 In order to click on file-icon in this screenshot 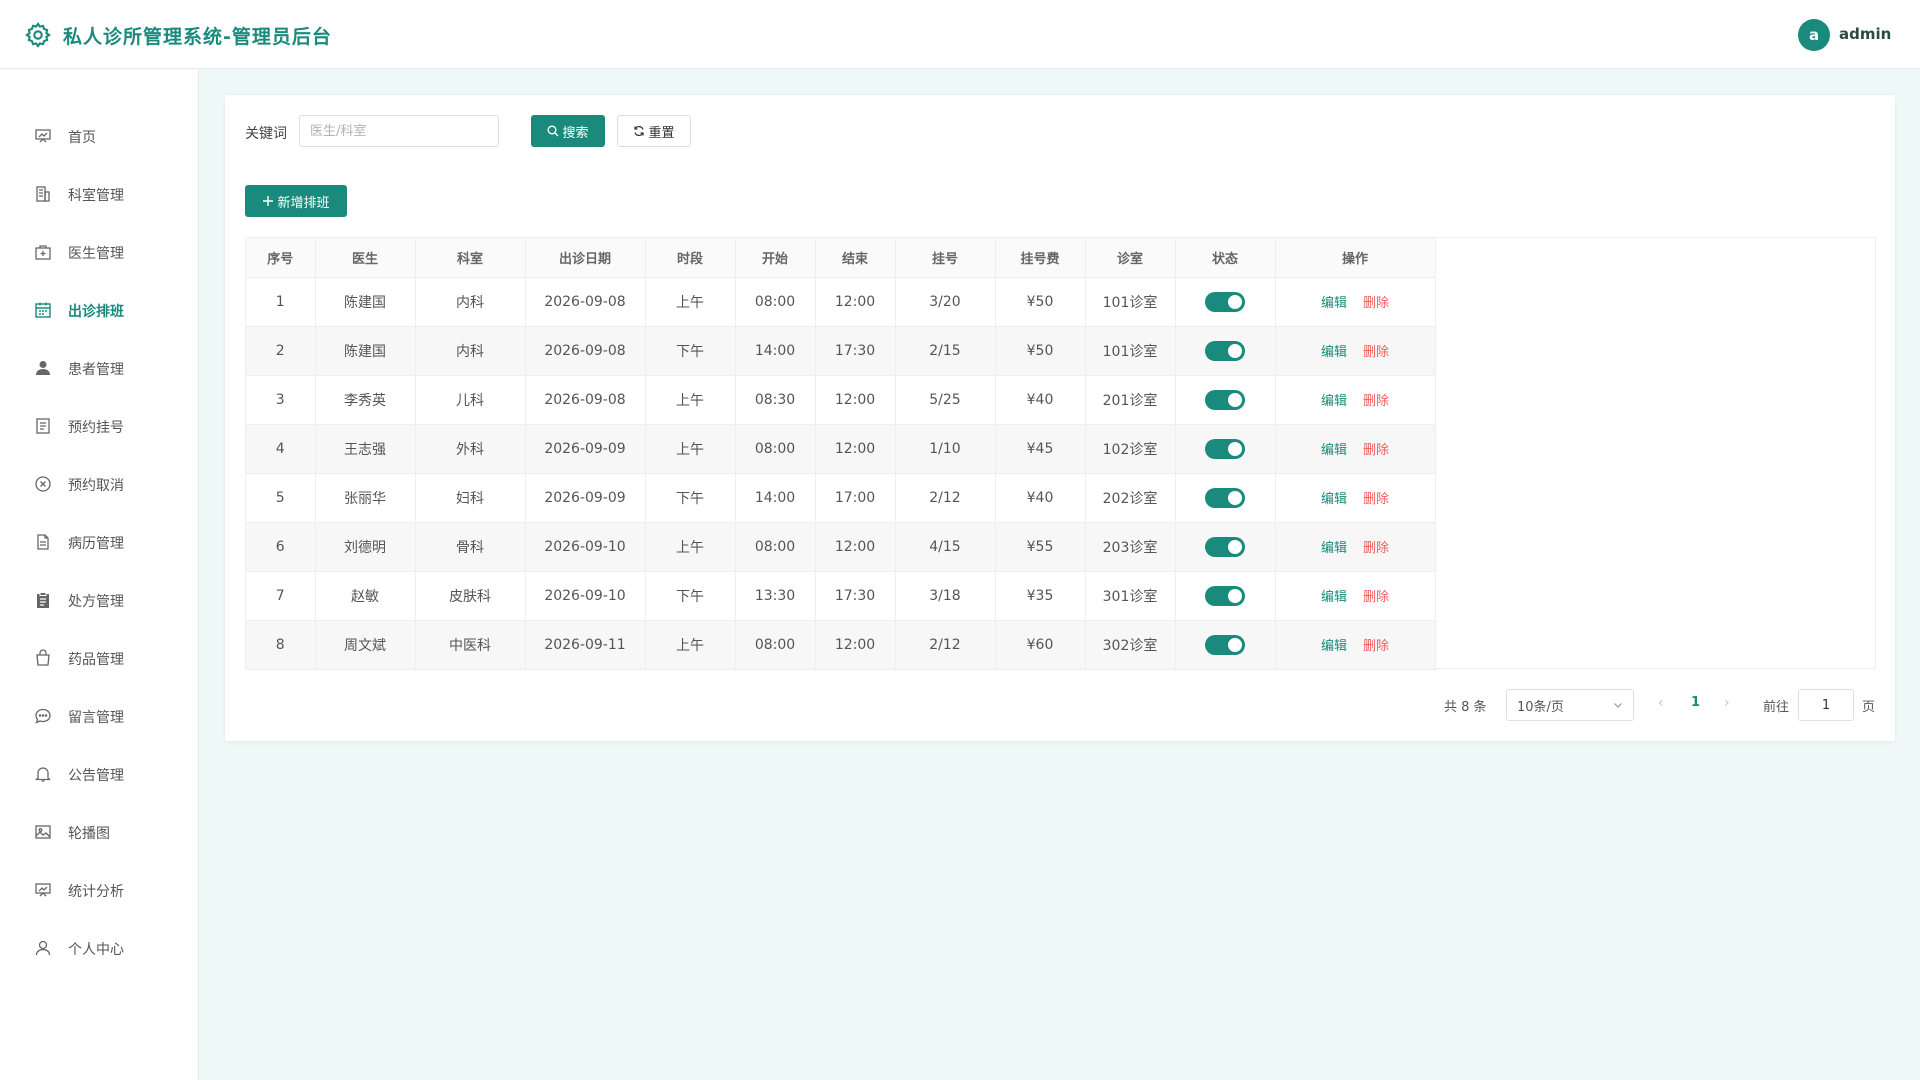, I will do `click(43, 542)`.